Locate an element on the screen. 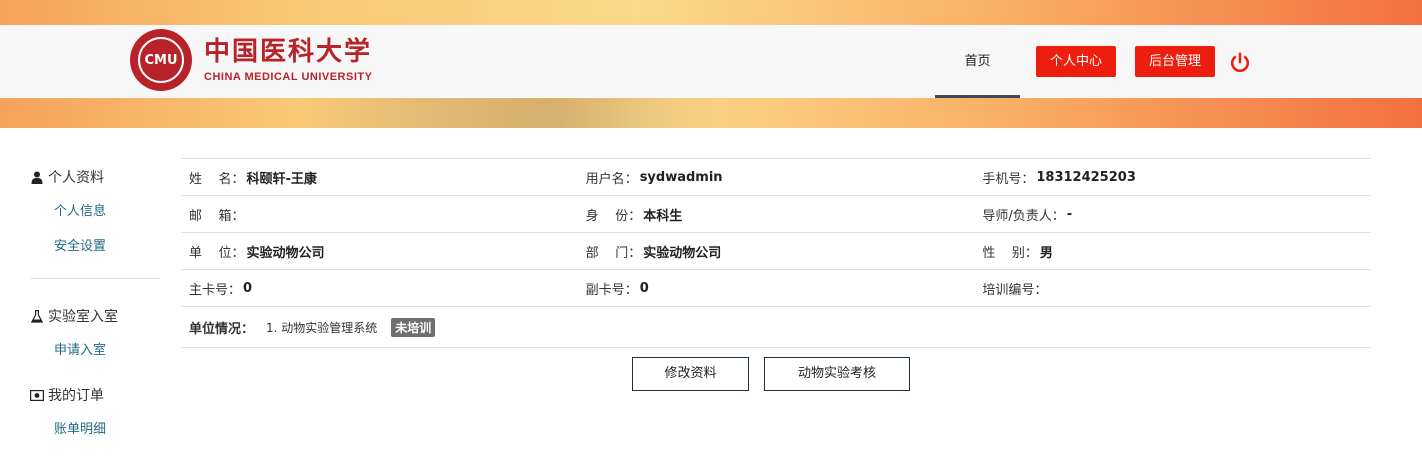 Image resolution: width=1422 pixels, height=458 pixels. field-label: 性 别： is located at coordinates (1010, 253).